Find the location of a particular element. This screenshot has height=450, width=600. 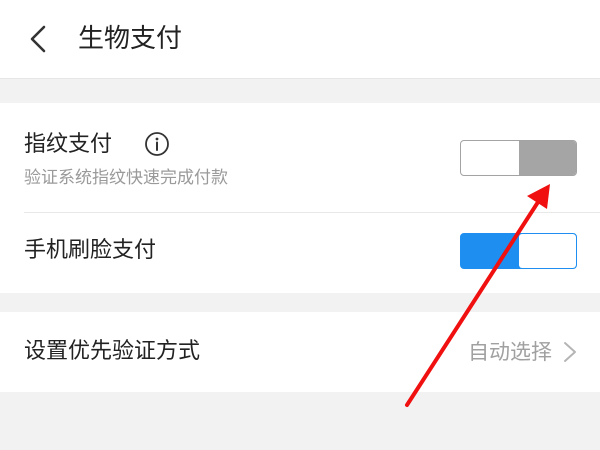

info-button is located at coordinates (157, 144).